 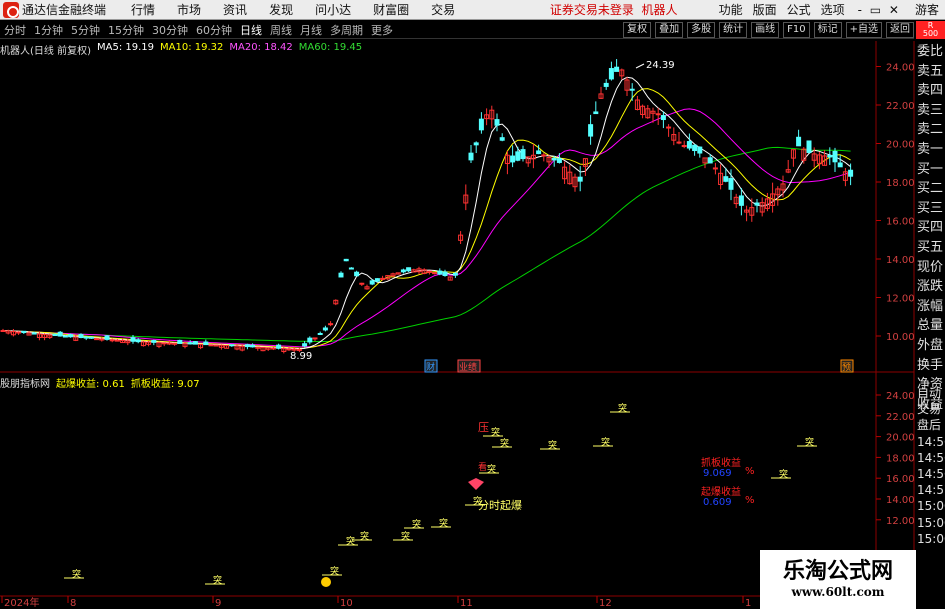 What do you see at coordinates (468, 367) in the screenshot?
I see `yeji-marker: 业绩` at bounding box center [468, 367].